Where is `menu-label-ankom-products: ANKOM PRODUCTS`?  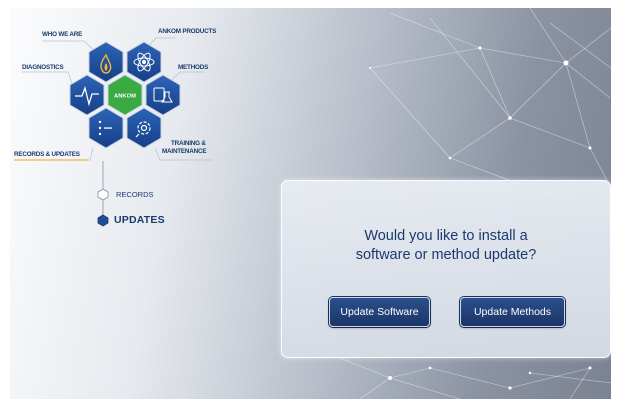
menu-label-ankom-products: ANKOM PRODUCTS is located at coordinates (187, 31).